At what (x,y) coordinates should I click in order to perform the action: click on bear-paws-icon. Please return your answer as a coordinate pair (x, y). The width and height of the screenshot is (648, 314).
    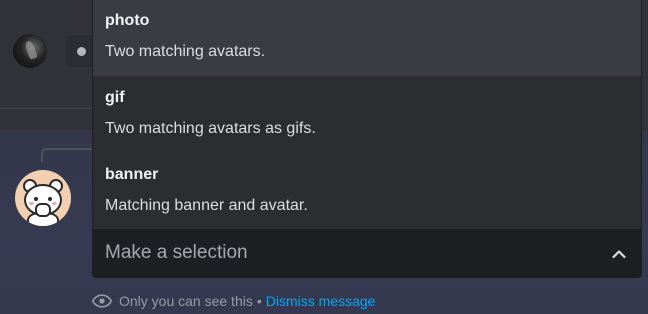
    Looking at the image, I should click on (43, 210).